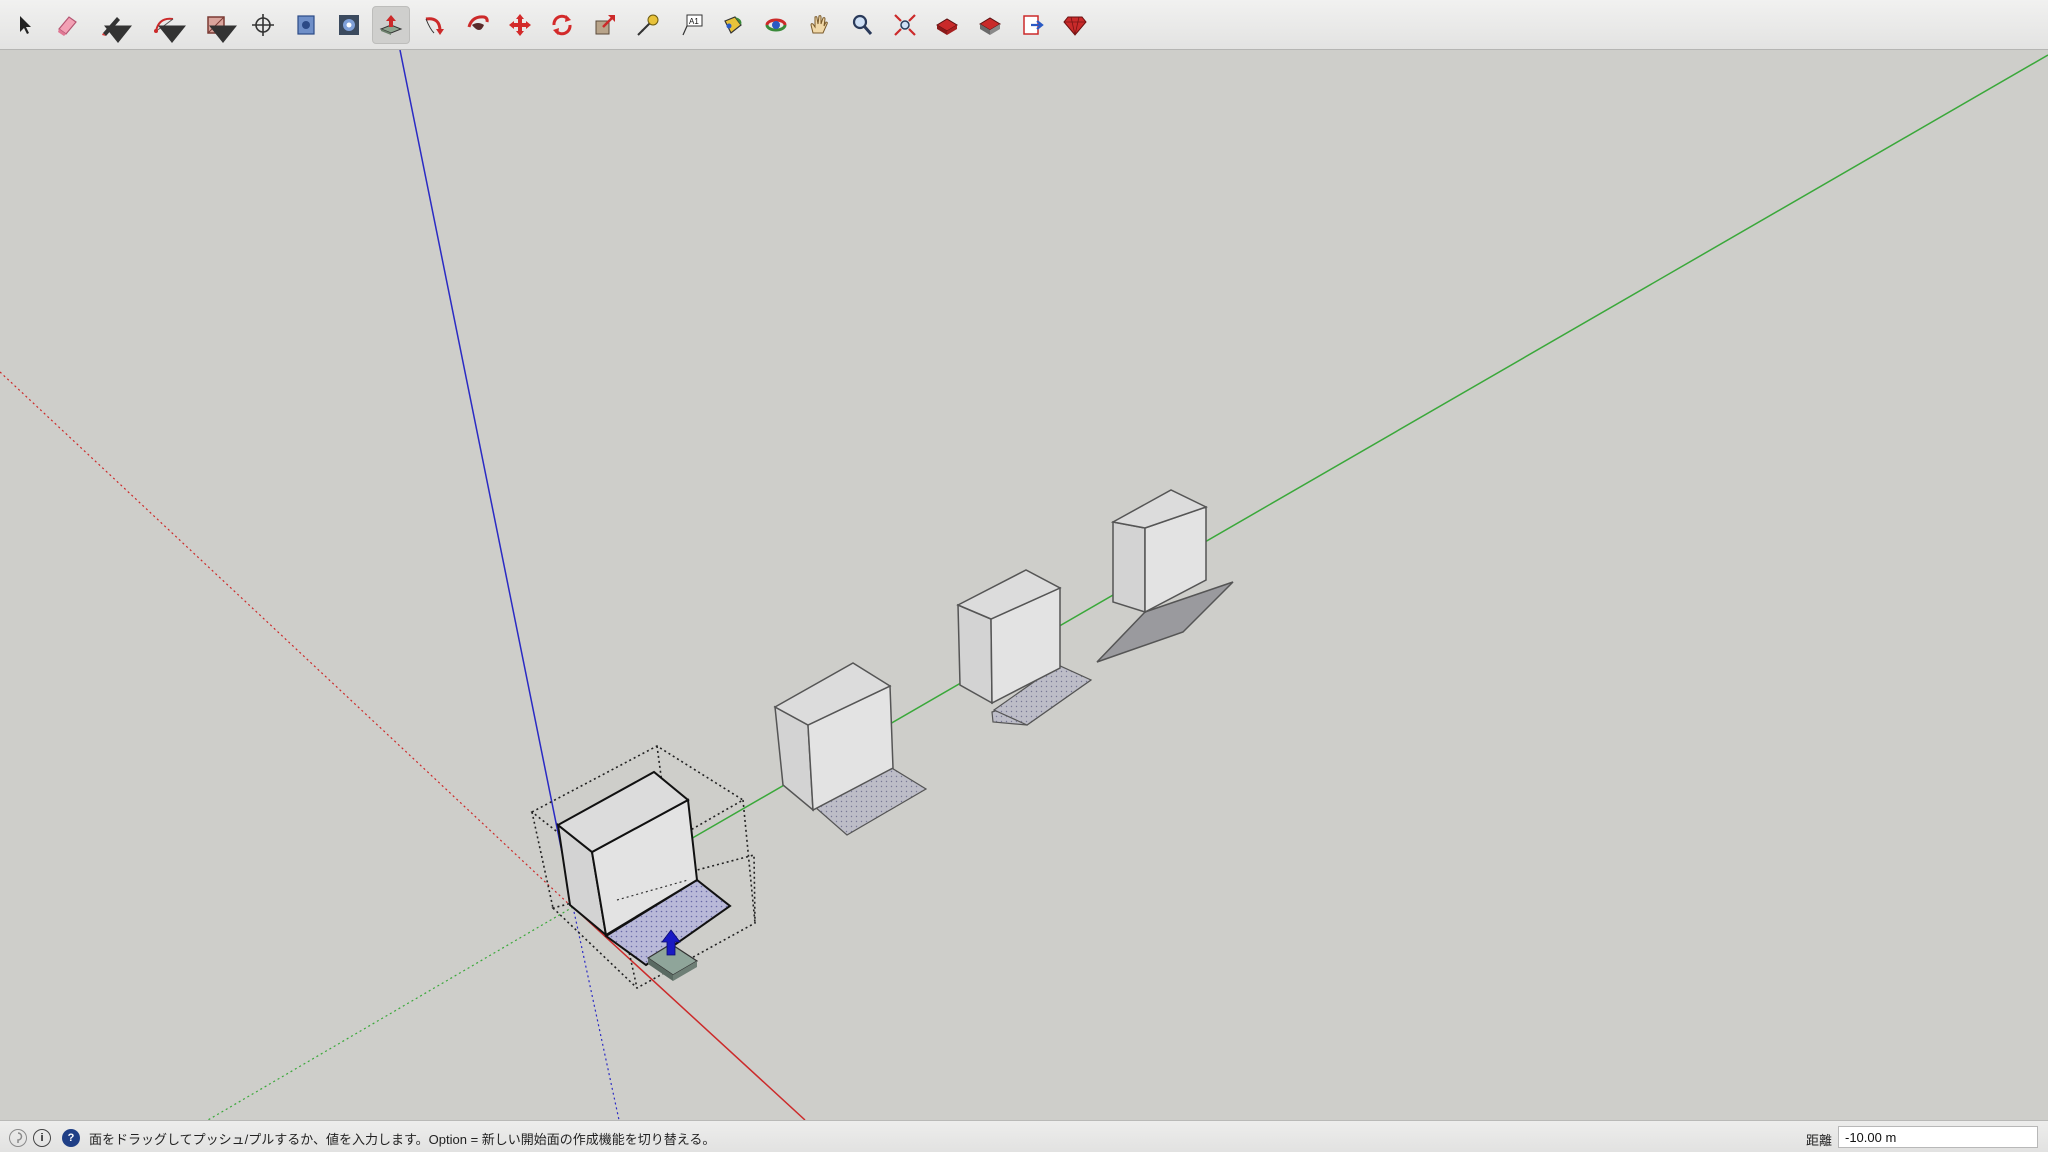 The height and width of the screenshot is (1152, 2048). I want to click on rectangle-tool-button, so click(217, 25).